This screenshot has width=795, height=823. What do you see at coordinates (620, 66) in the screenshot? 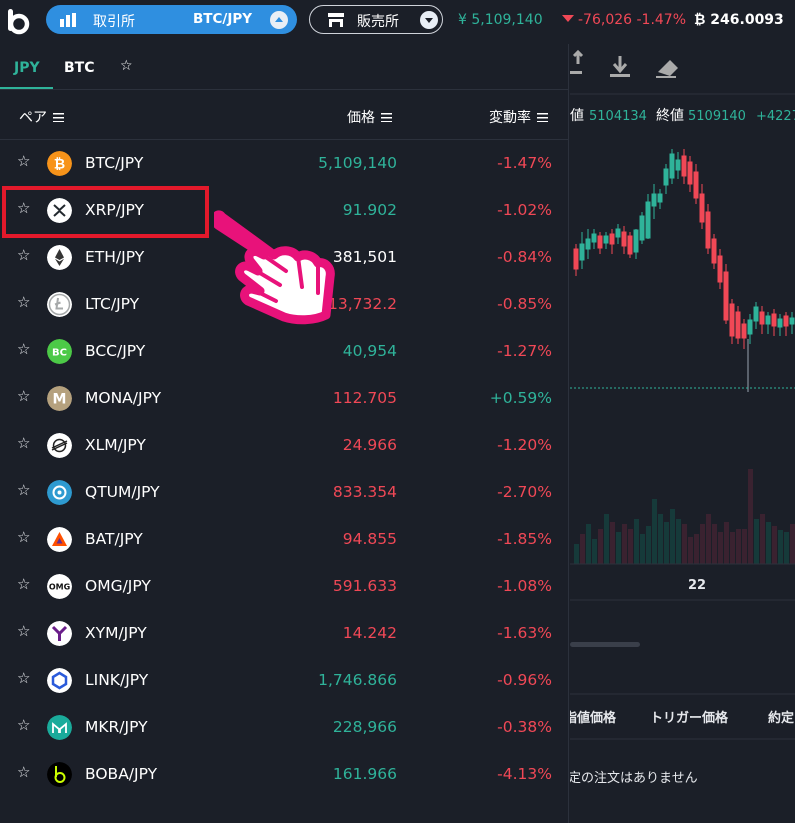
I see `download-icon` at bounding box center [620, 66].